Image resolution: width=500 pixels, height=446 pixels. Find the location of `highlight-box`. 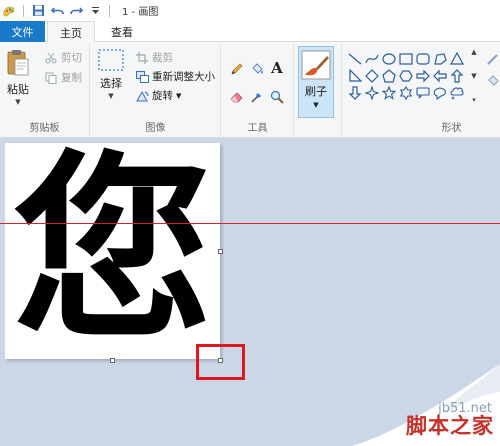

highlight-box is located at coordinates (220, 362).